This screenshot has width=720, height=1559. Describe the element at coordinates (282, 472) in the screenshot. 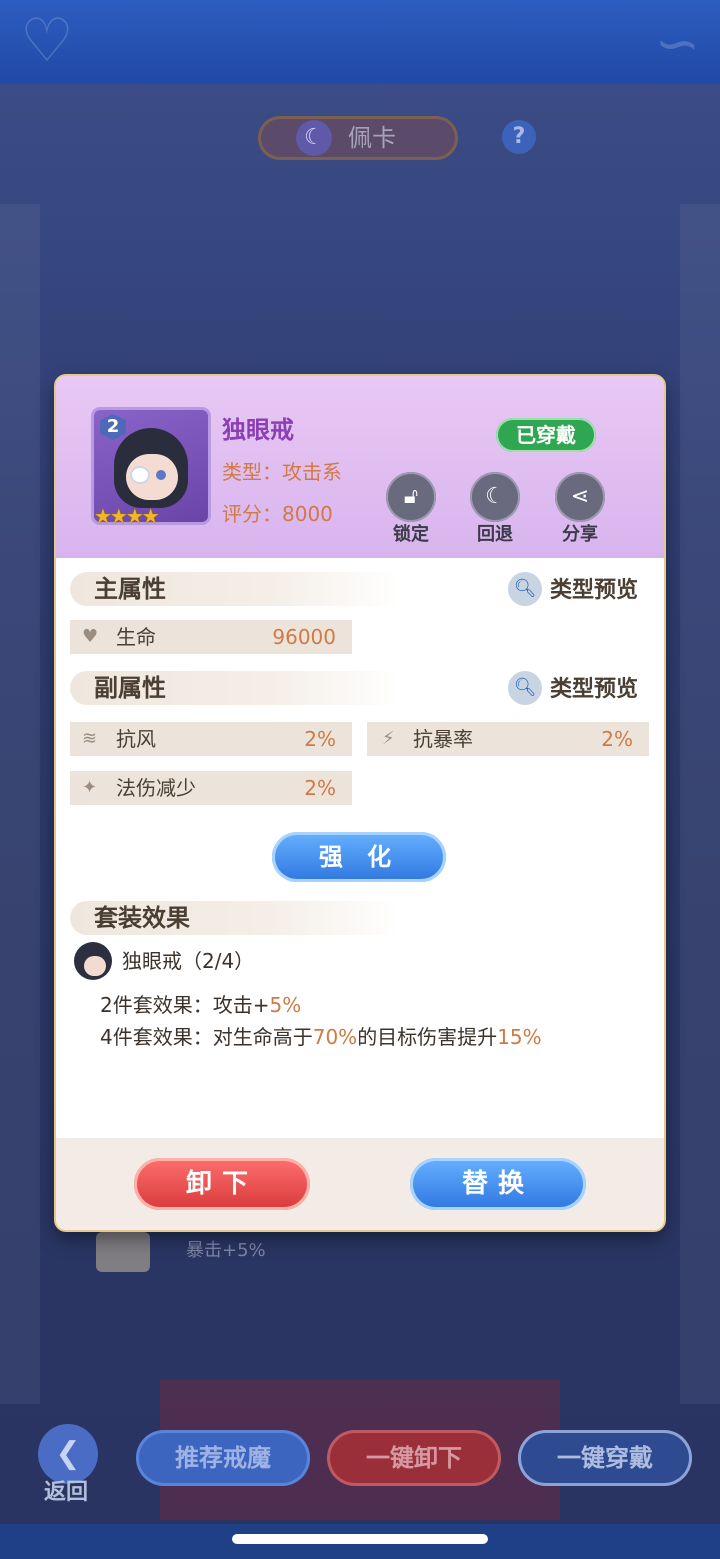

I see `item-type: 类型：攻击系` at that location.